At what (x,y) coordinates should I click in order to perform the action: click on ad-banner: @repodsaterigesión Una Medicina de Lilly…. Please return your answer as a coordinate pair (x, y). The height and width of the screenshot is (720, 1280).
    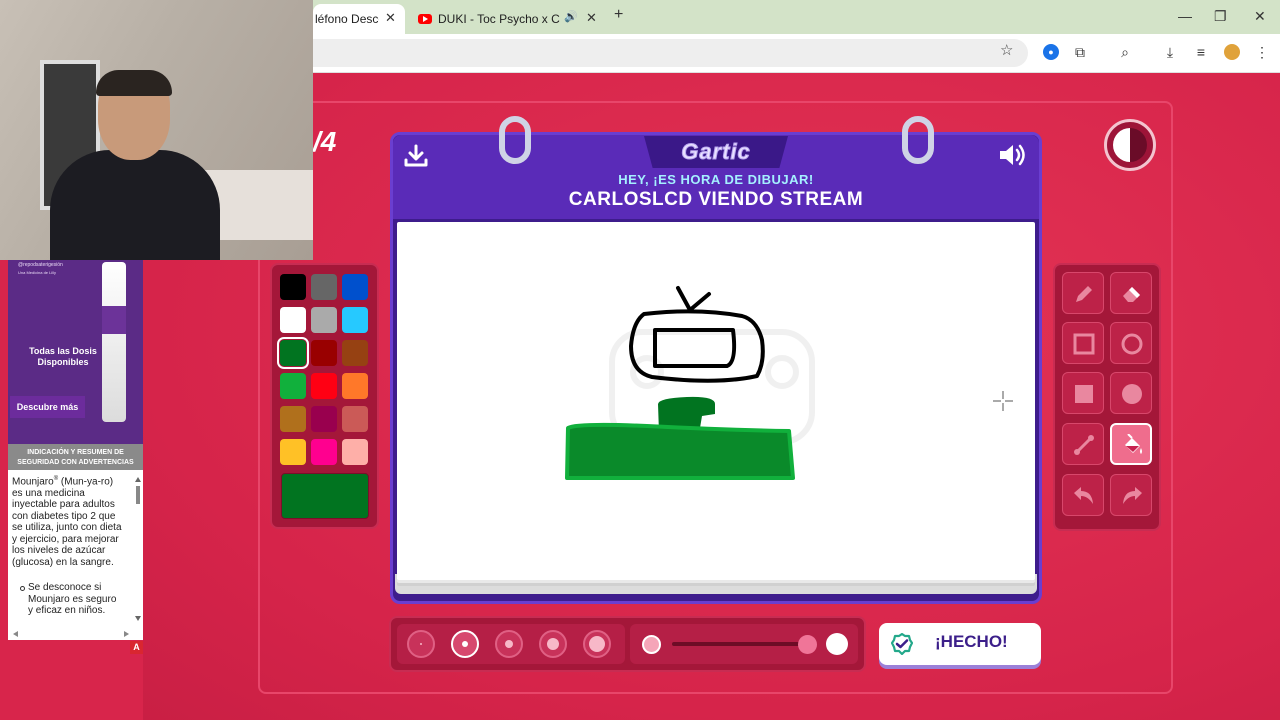
    Looking at the image, I should click on (75, 352).